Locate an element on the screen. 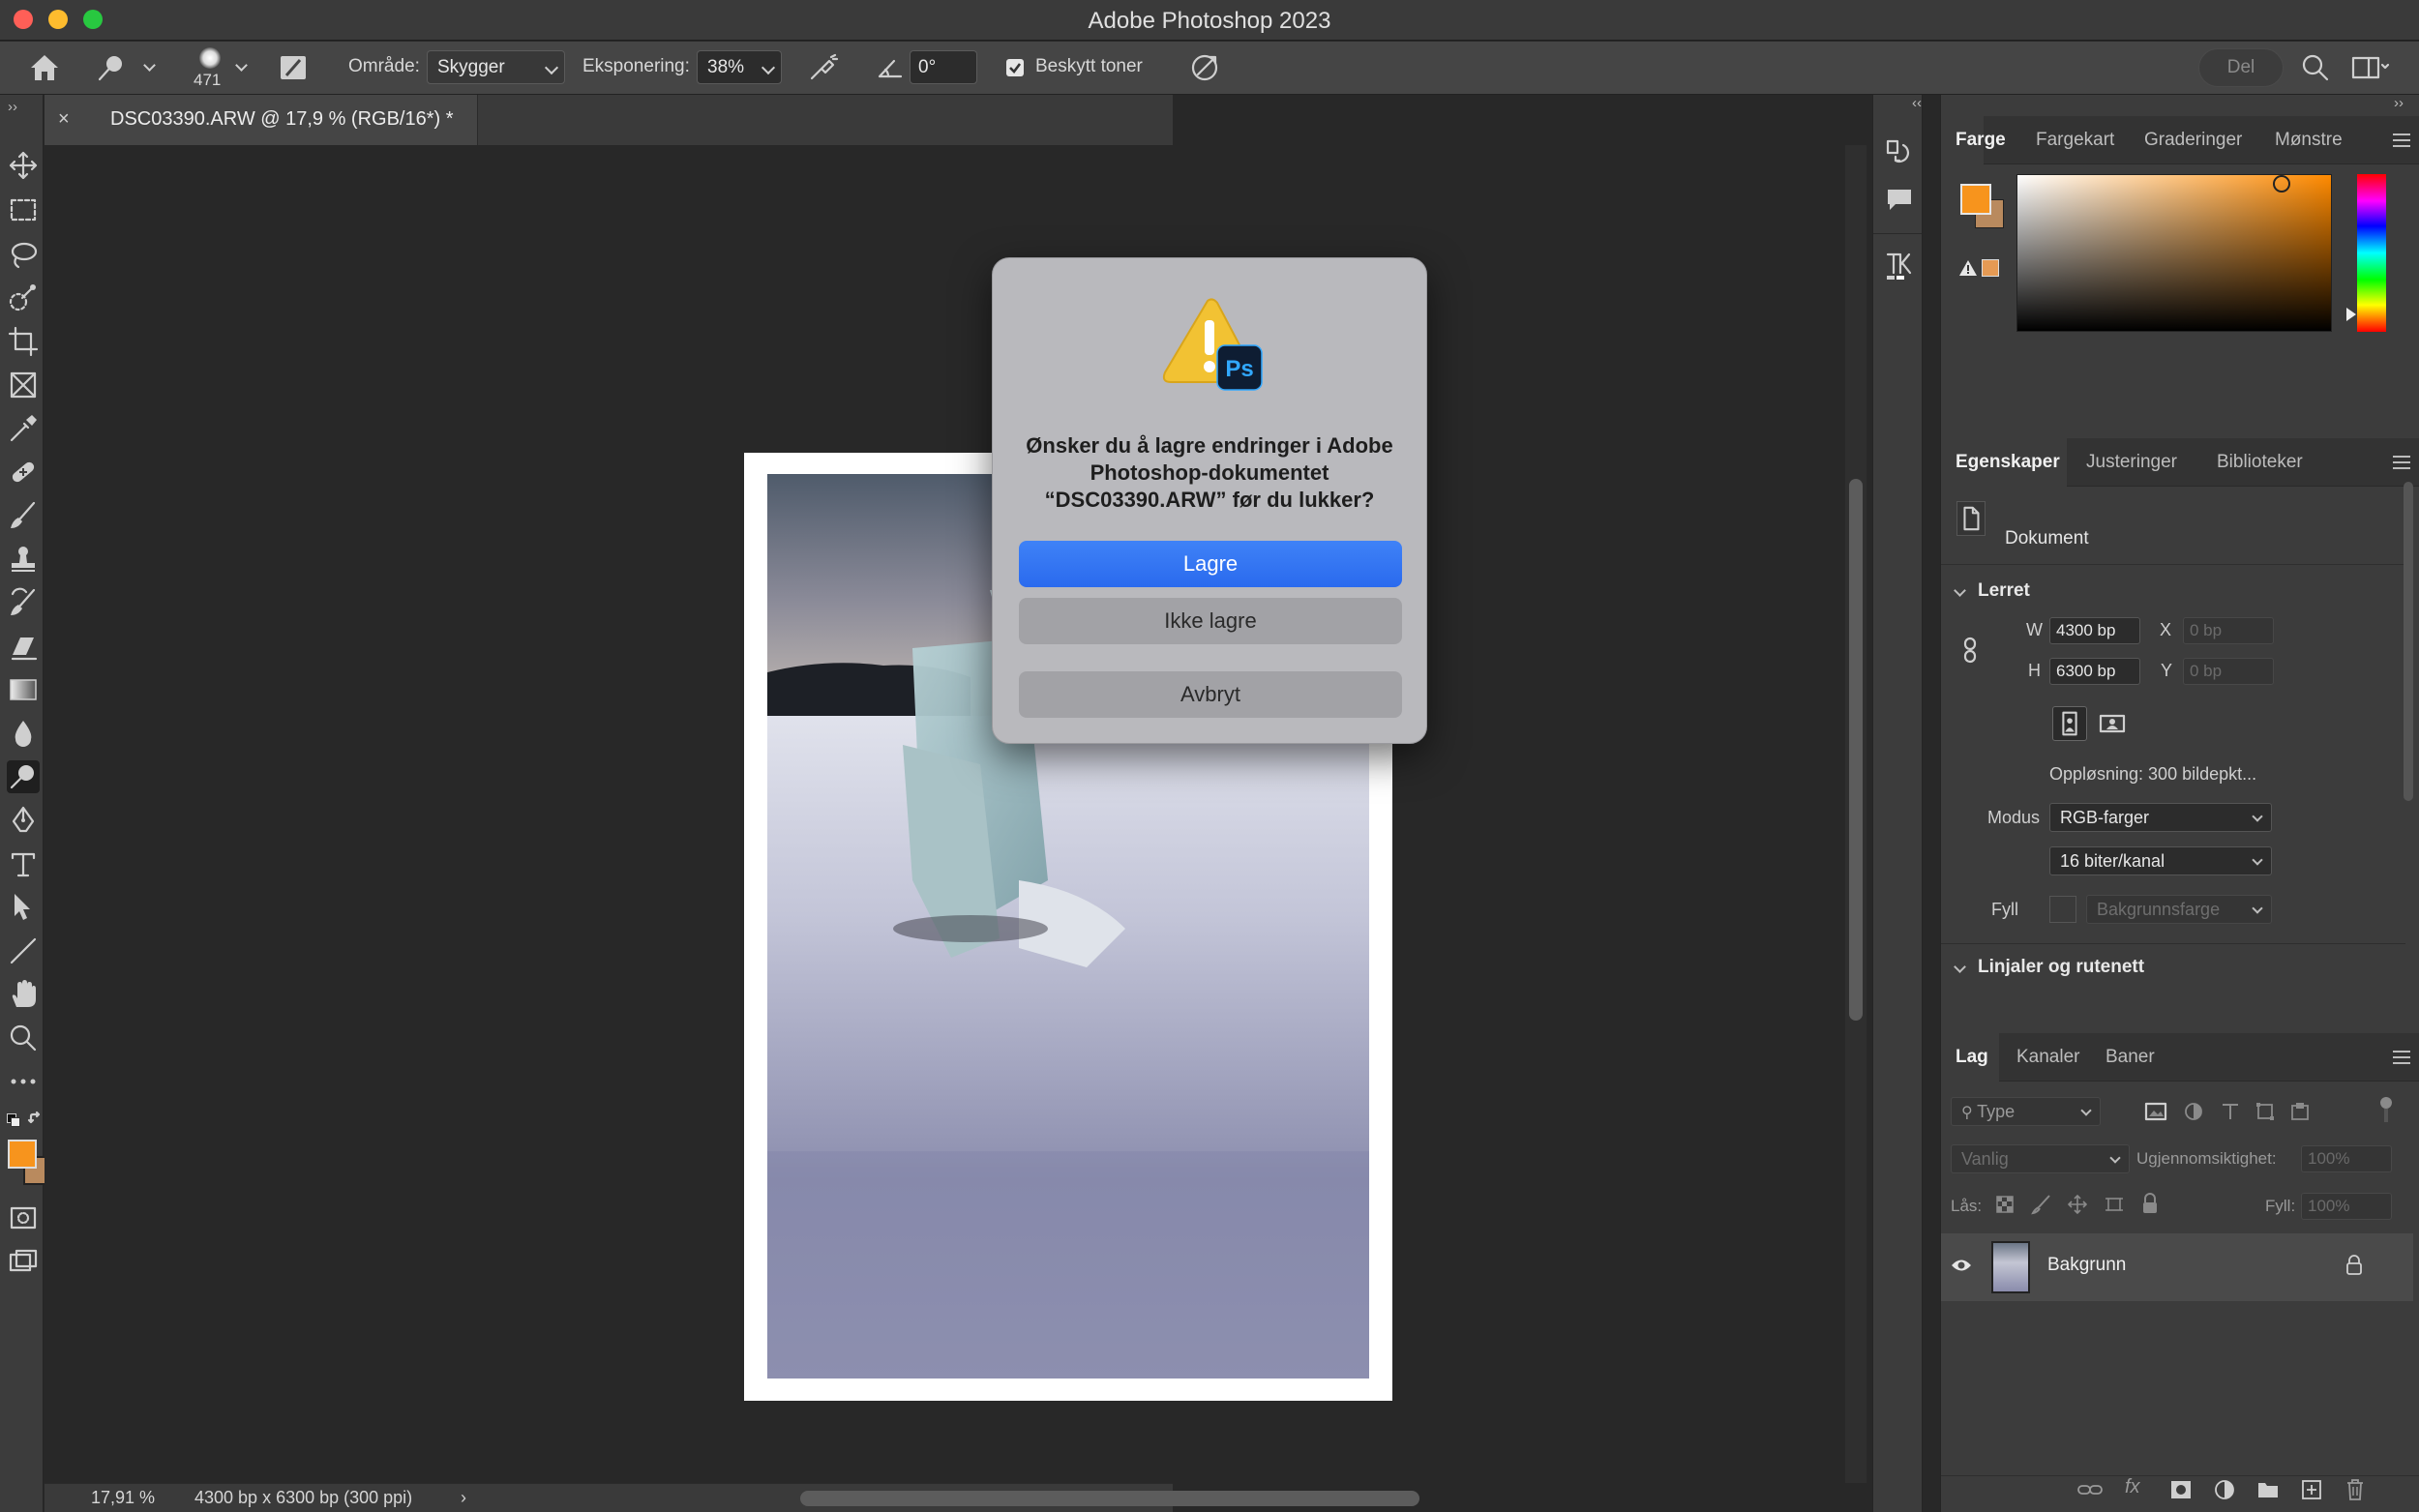 The width and height of the screenshot is (2419, 1512). filter-shape-icon is located at coordinates (2266, 1111).